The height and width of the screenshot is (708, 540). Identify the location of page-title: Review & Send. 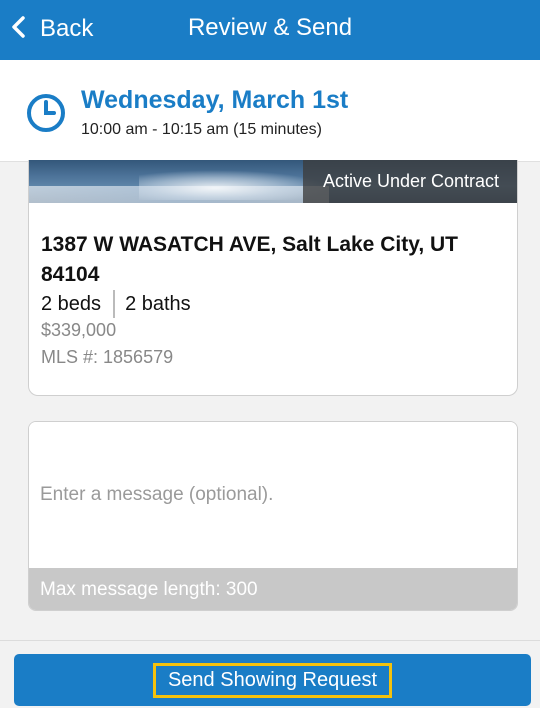
(270, 27).